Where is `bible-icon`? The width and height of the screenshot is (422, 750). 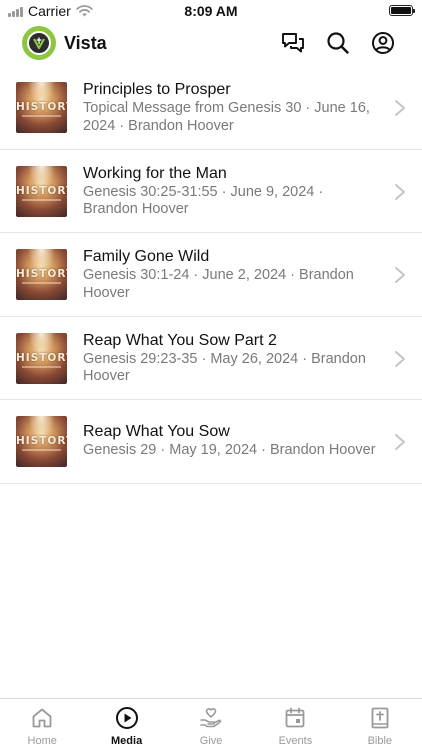
bible-icon is located at coordinates (380, 718).